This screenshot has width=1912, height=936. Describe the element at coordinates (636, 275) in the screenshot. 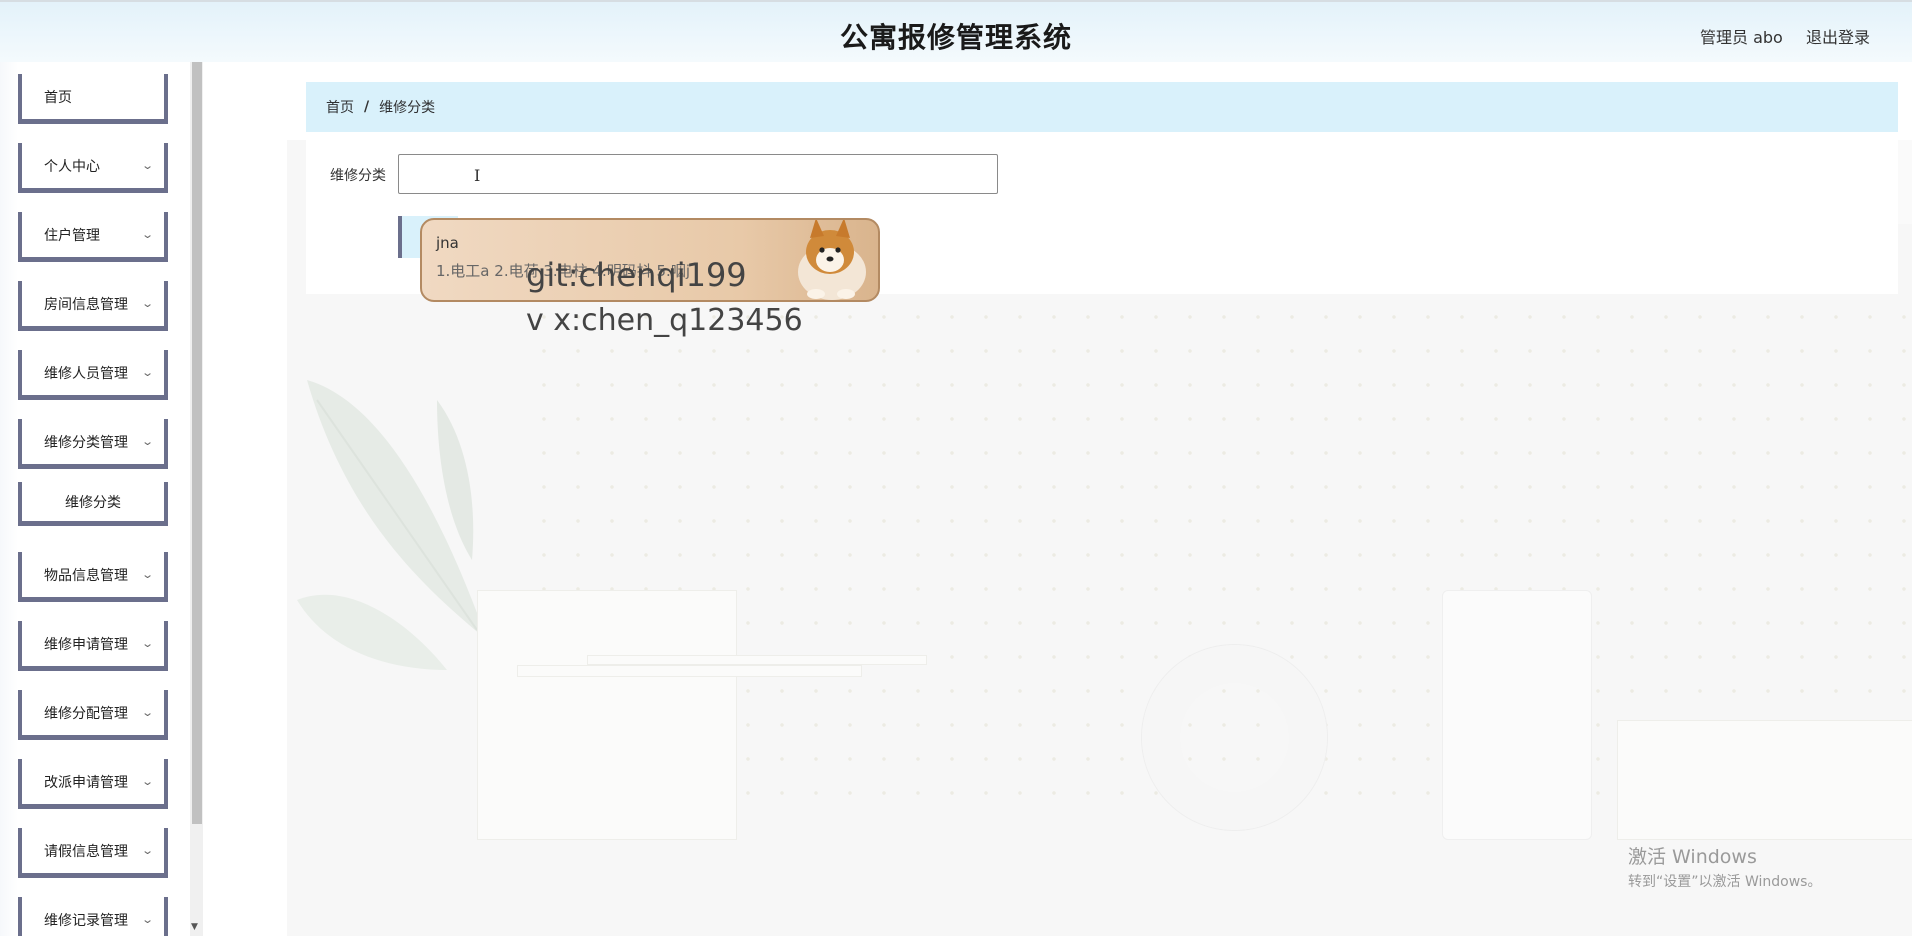

I see `watermark-git: git:chenqi199` at that location.